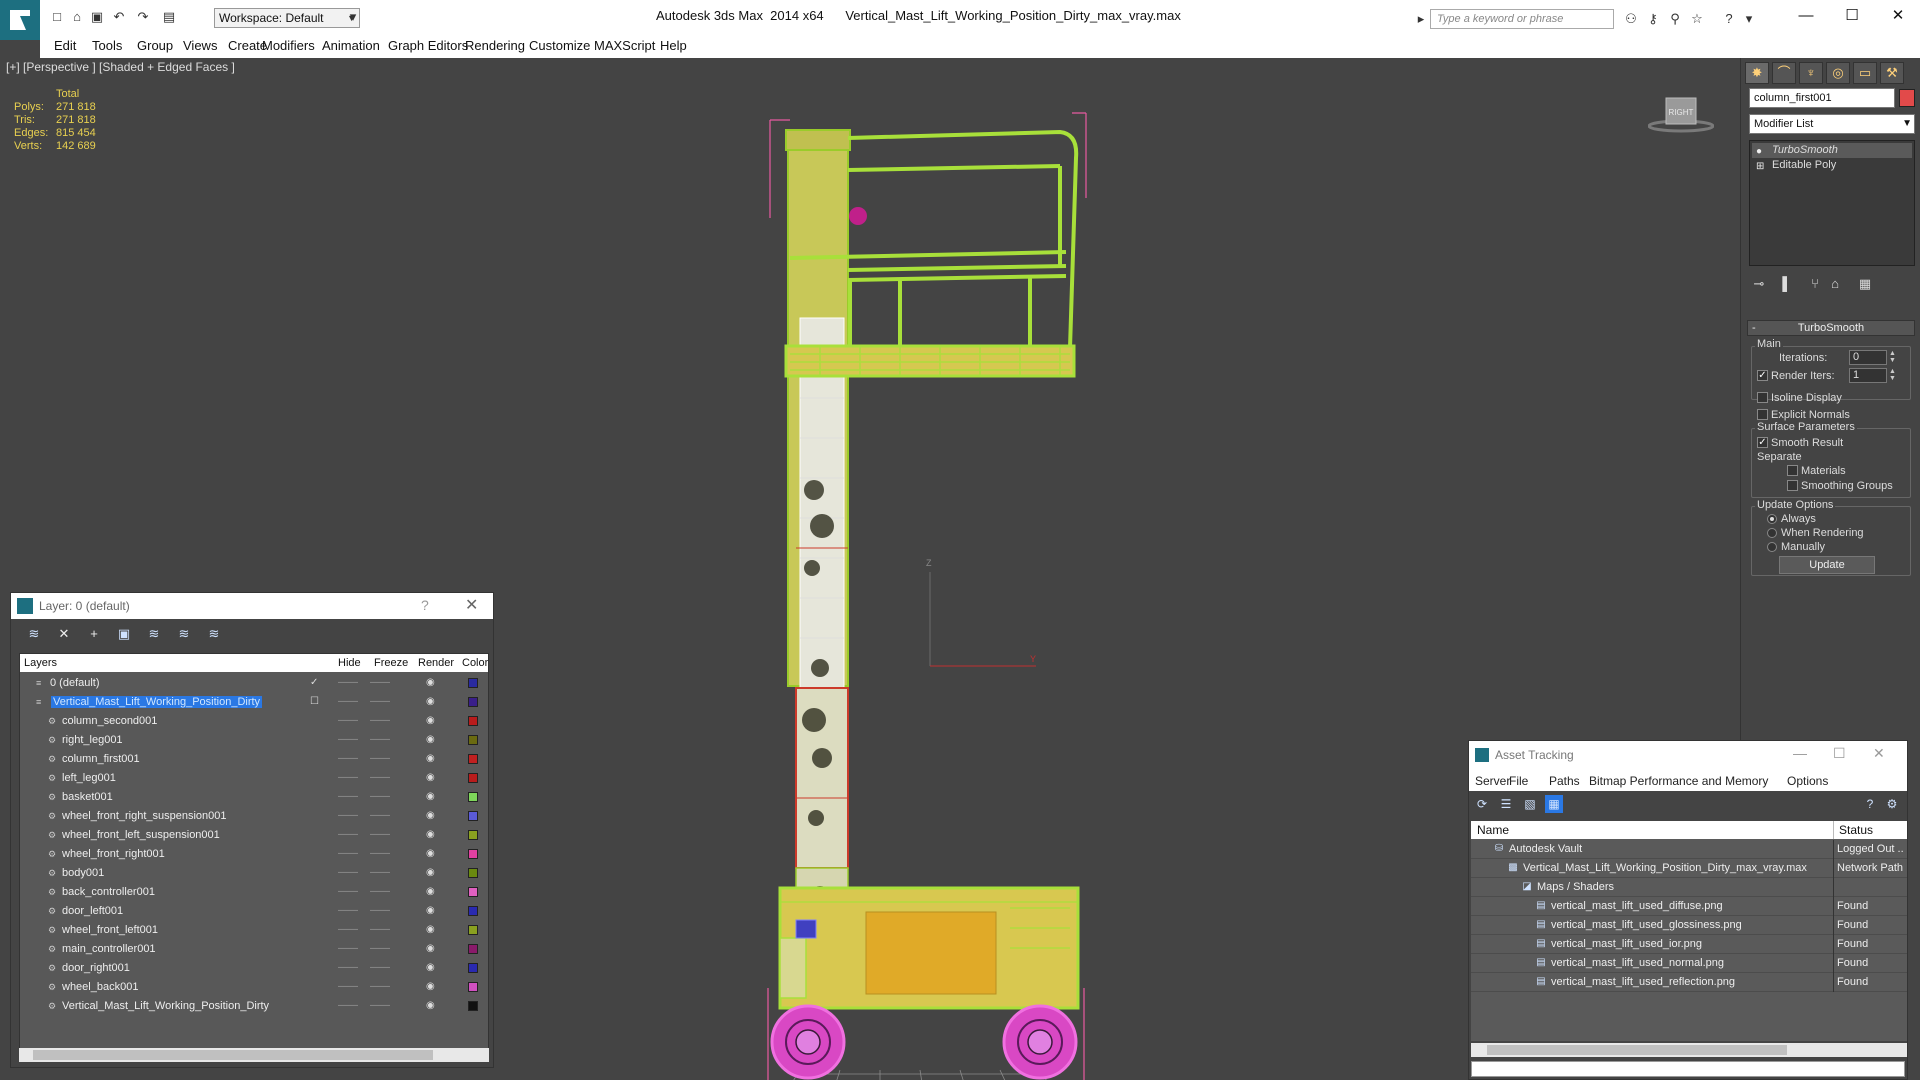 Image resolution: width=1920 pixels, height=1080 pixels. What do you see at coordinates (1800, 753) in the screenshot?
I see `minimize-icon: —` at bounding box center [1800, 753].